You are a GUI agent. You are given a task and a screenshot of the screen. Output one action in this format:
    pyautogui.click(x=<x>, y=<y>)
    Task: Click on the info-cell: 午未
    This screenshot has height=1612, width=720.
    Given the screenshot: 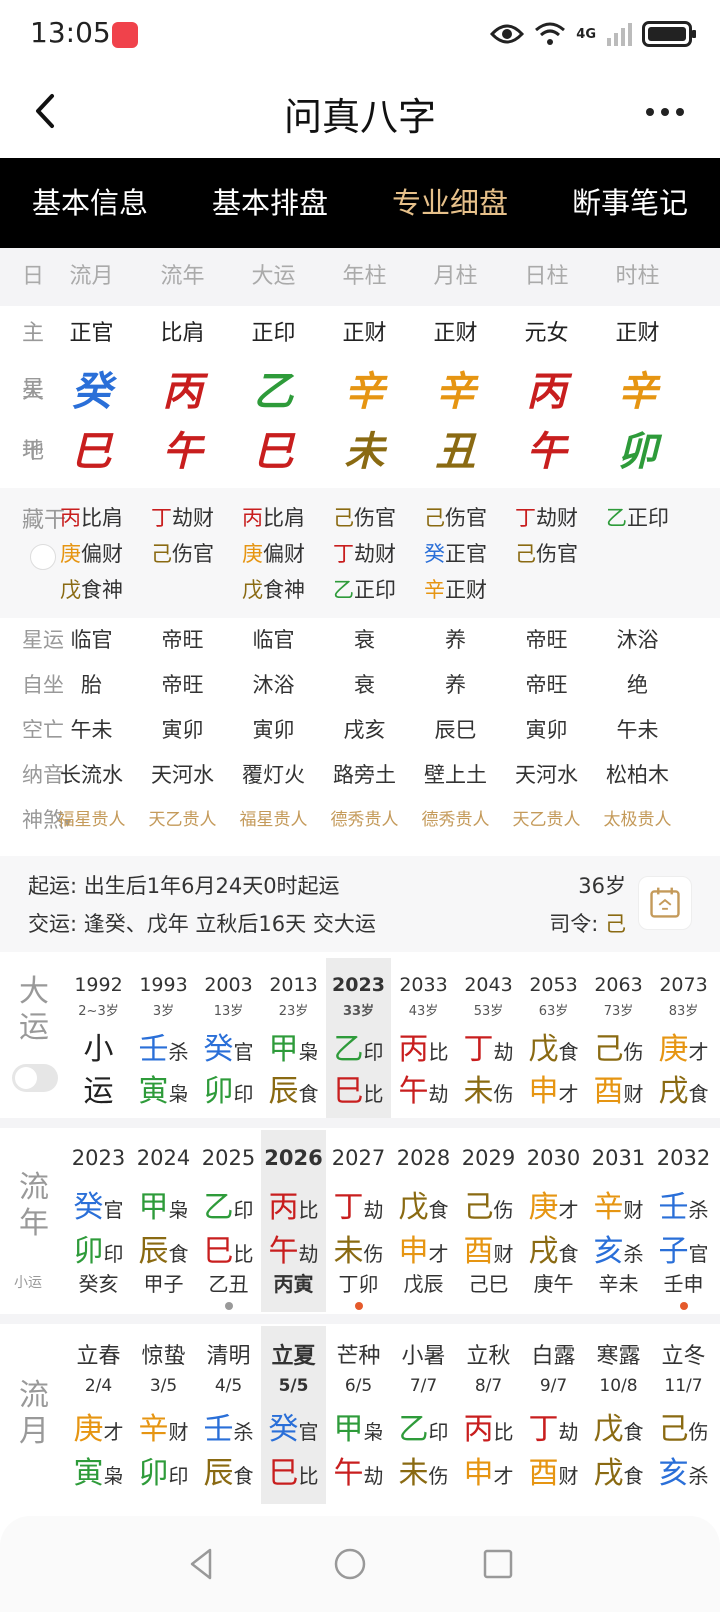 What is the action you would take?
    pyautogui.click(x=91, y=730)
    